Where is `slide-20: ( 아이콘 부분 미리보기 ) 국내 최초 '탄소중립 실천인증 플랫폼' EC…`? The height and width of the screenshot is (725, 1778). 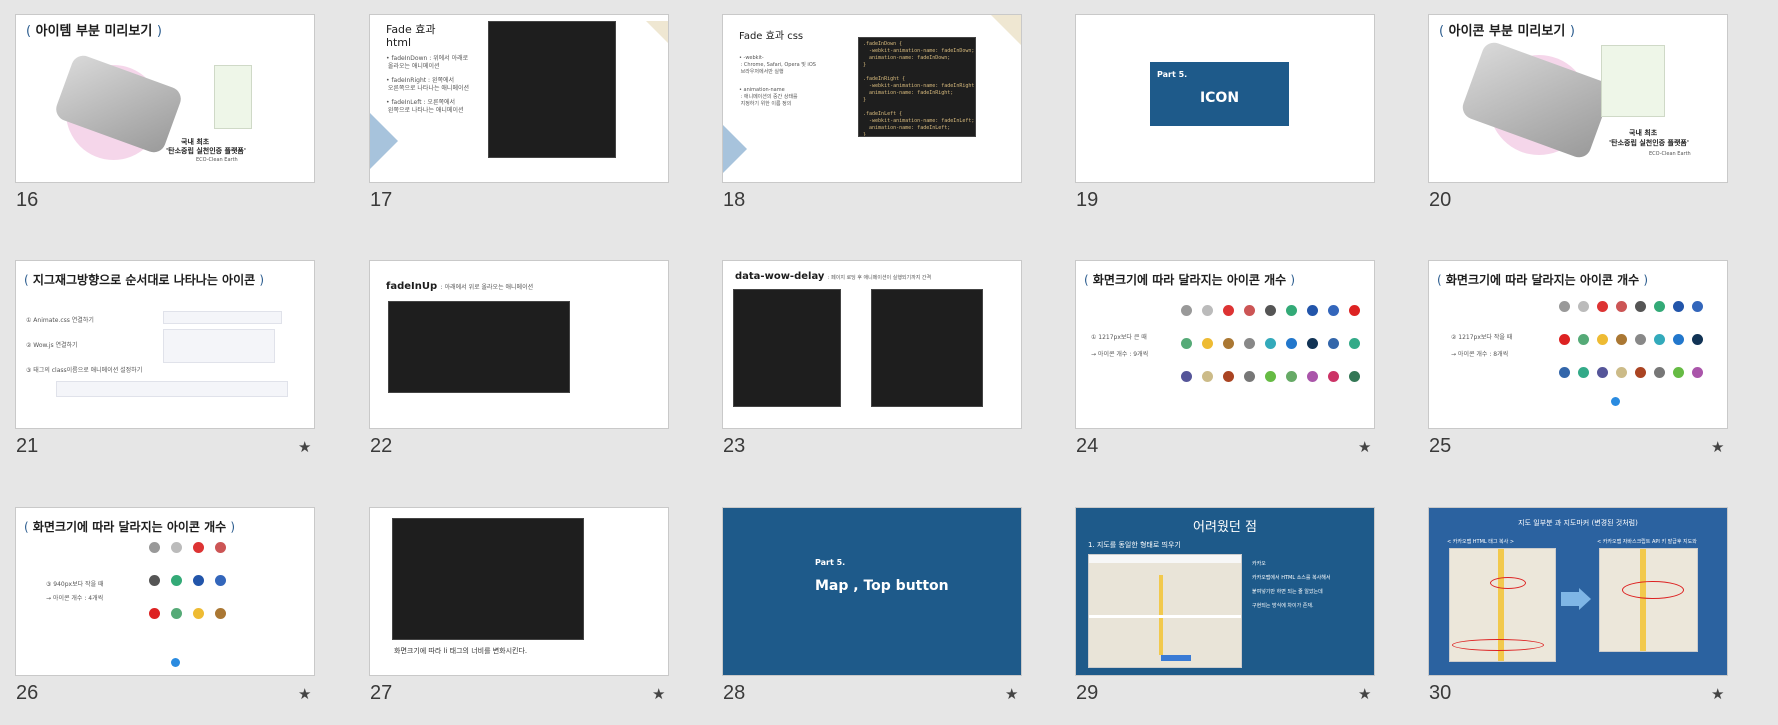 slide-20: ( 아이콘 부분 미리보기 ) 국내 최초 '탄소중립 실천인증 플랫폼' EC… is located at coordinates (1578, 114).